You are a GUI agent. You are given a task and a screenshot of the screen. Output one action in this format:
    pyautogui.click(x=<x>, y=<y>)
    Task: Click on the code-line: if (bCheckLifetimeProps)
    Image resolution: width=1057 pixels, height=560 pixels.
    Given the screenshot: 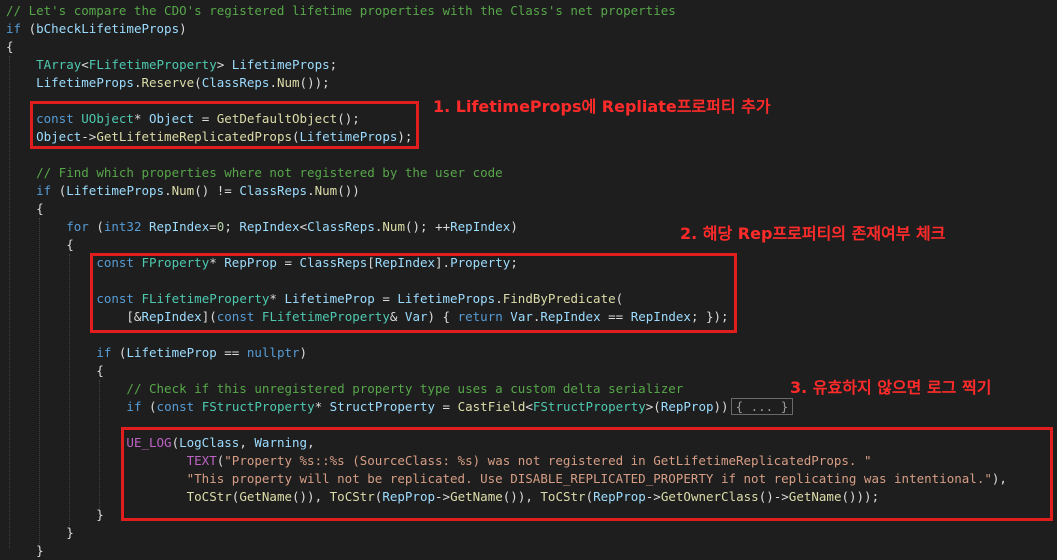 What is the action you would take?
    pyautogui.click(x=96, y=29)
    